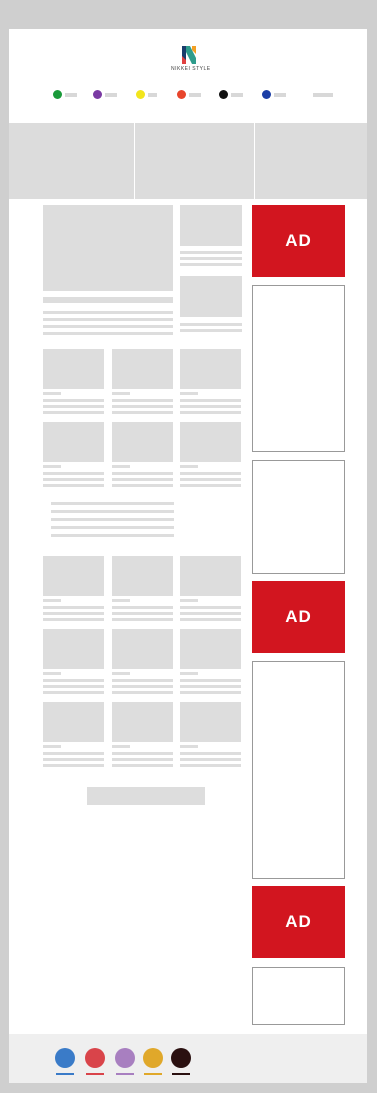 The height and width of the screenshot is (1093, 377). What do you see at coordinates (95, 1058) in the screenshot?
I see `footer-dot-red` at bounding box center [95, 1058].